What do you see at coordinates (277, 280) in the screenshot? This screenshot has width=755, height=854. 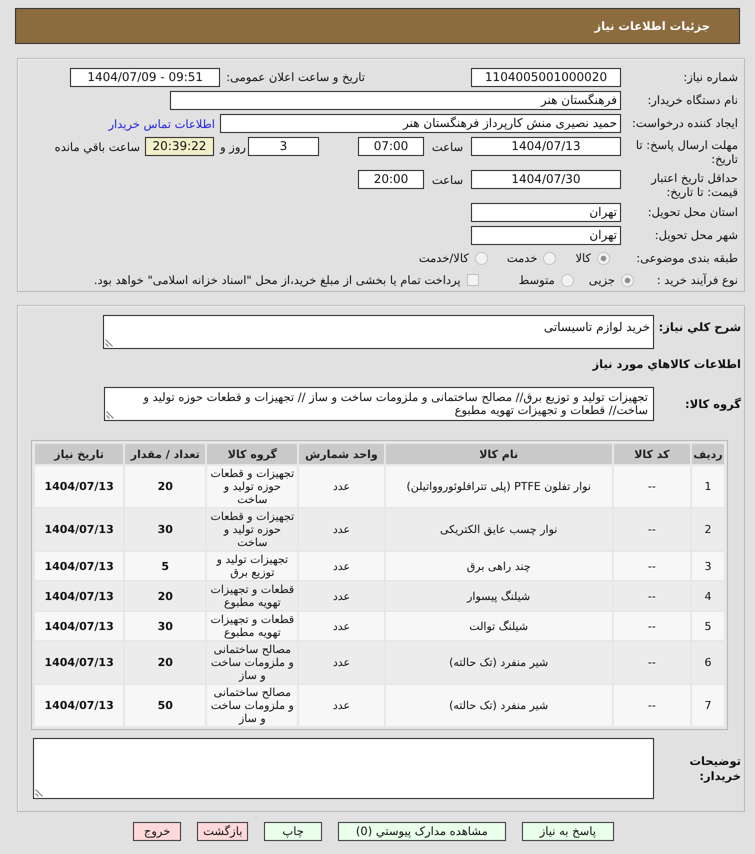 I see `checkbox-label: پرداخت تمام یا بخشی از مبلغ خرید،از محل "اسناد خزانه اسلامی" خواهد بود.` at bounding box center [277, 280].